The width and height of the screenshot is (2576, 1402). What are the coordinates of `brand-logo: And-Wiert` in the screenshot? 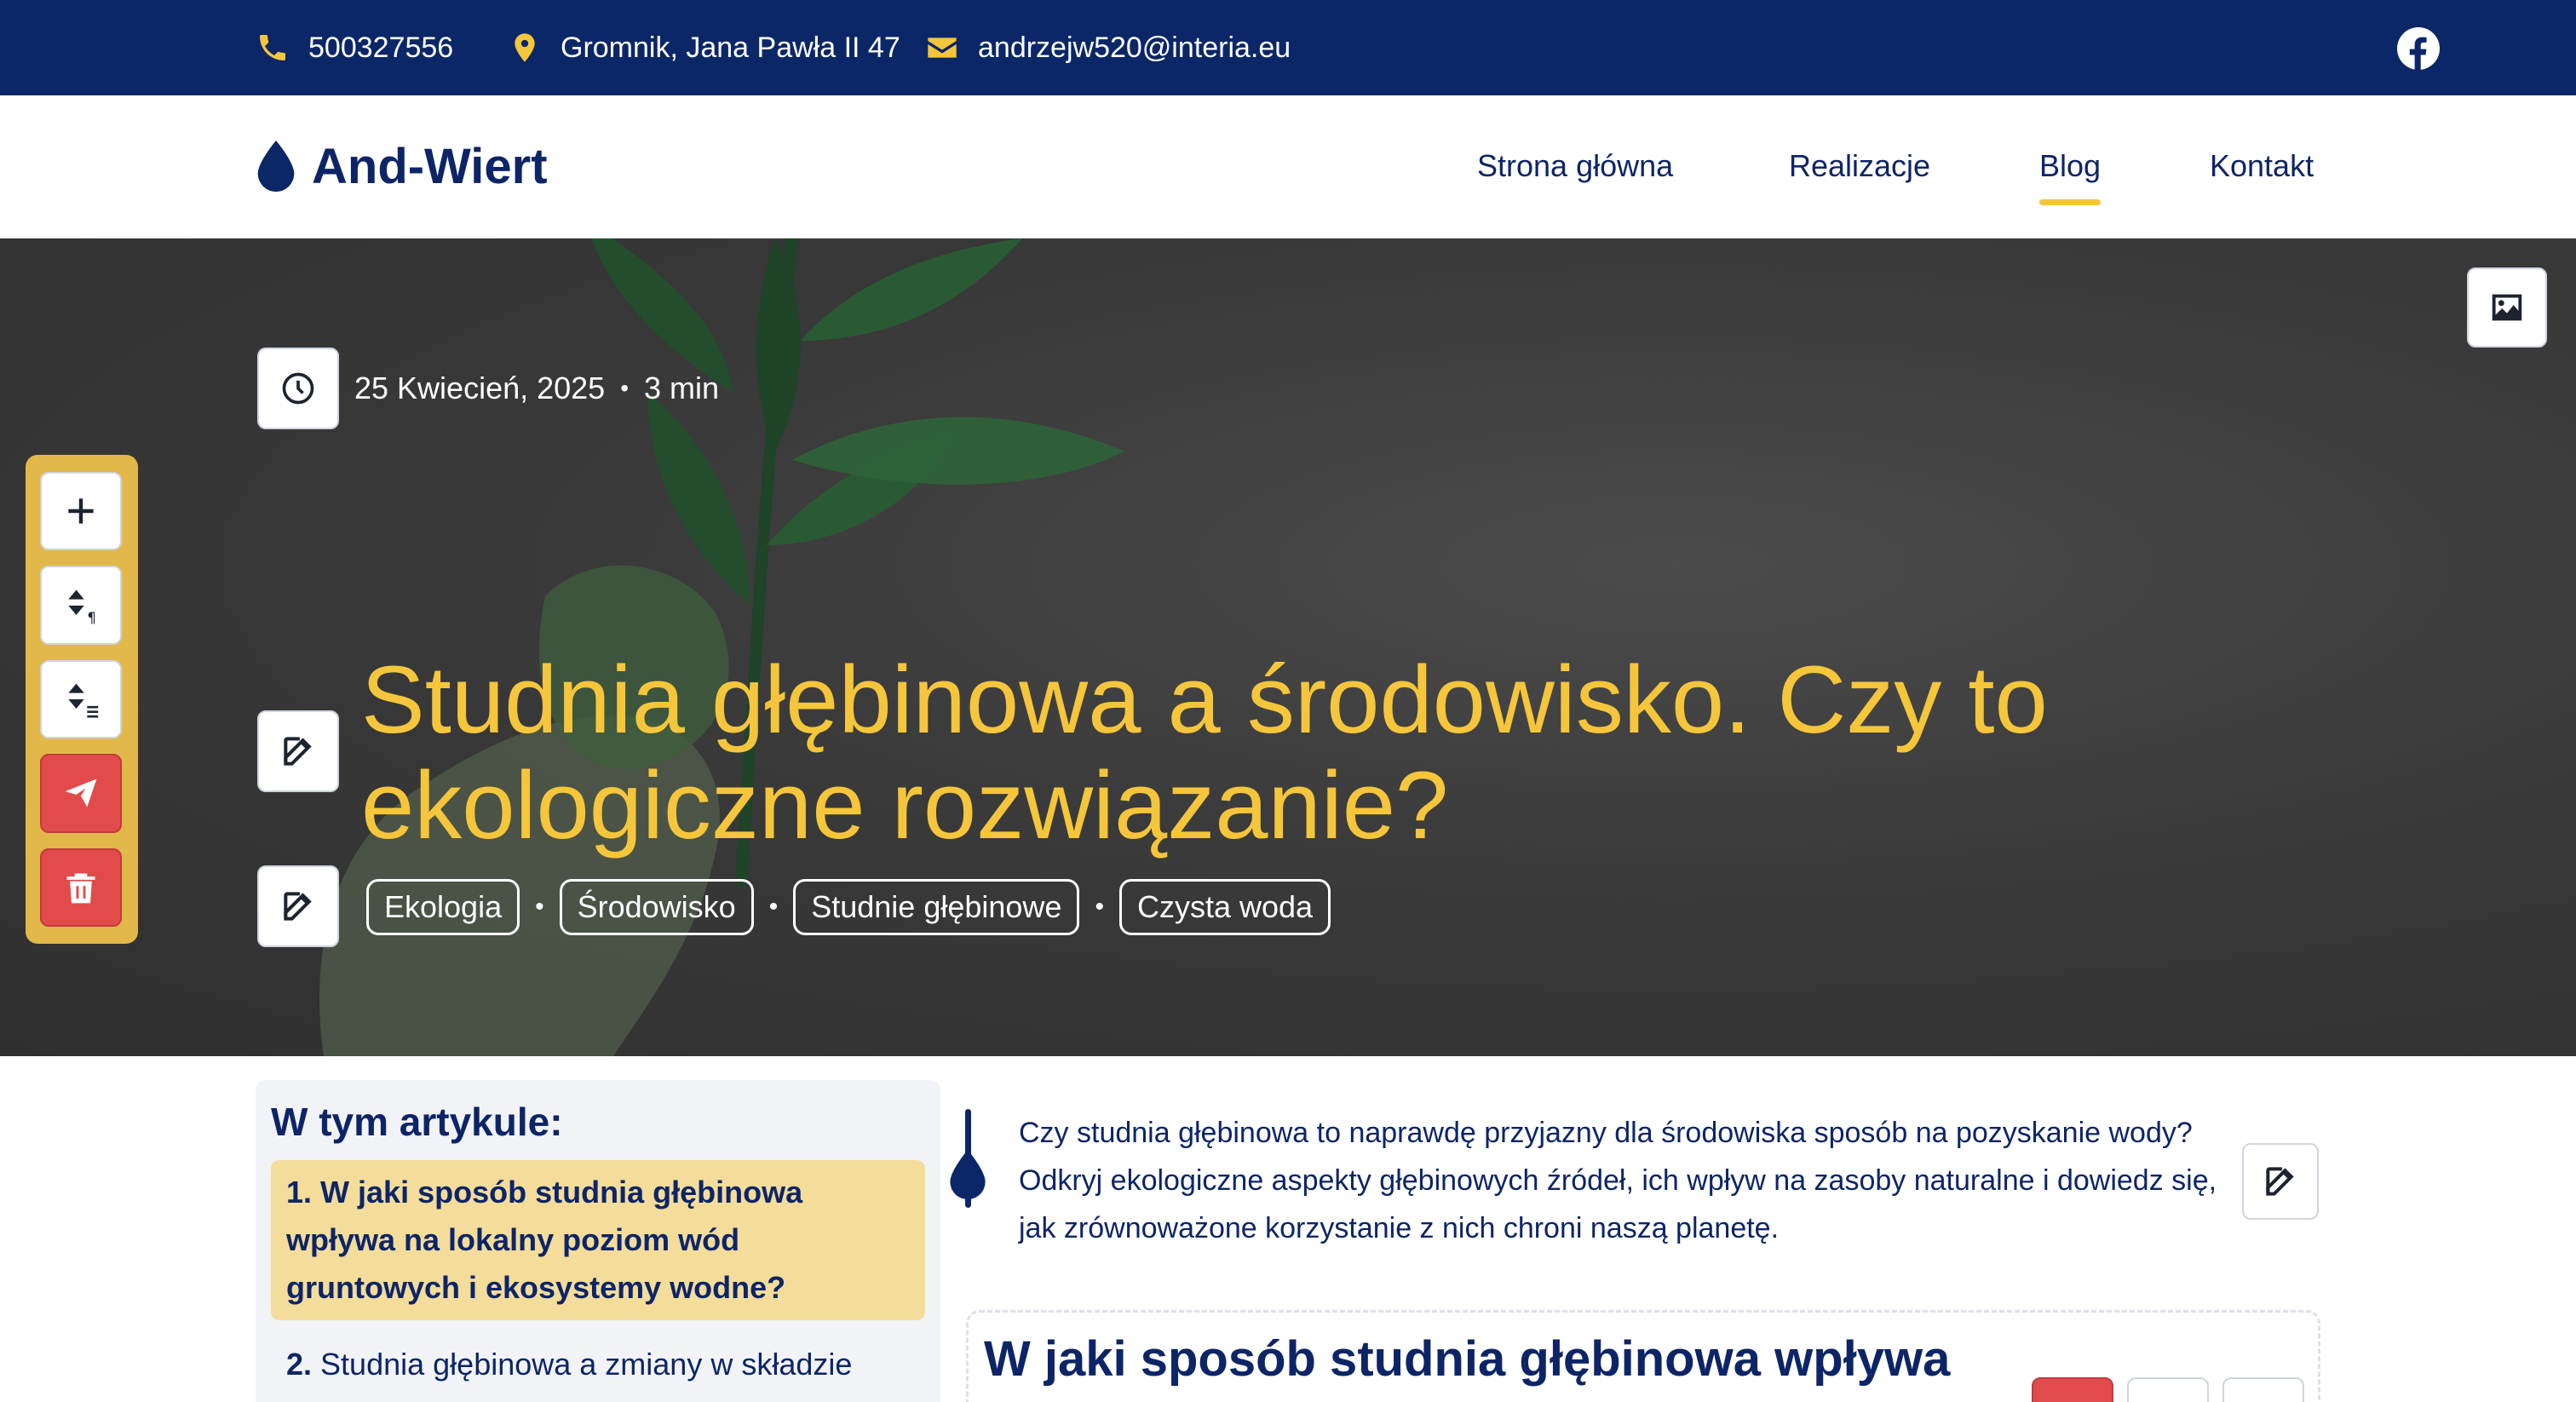 It's located at (402, 166).